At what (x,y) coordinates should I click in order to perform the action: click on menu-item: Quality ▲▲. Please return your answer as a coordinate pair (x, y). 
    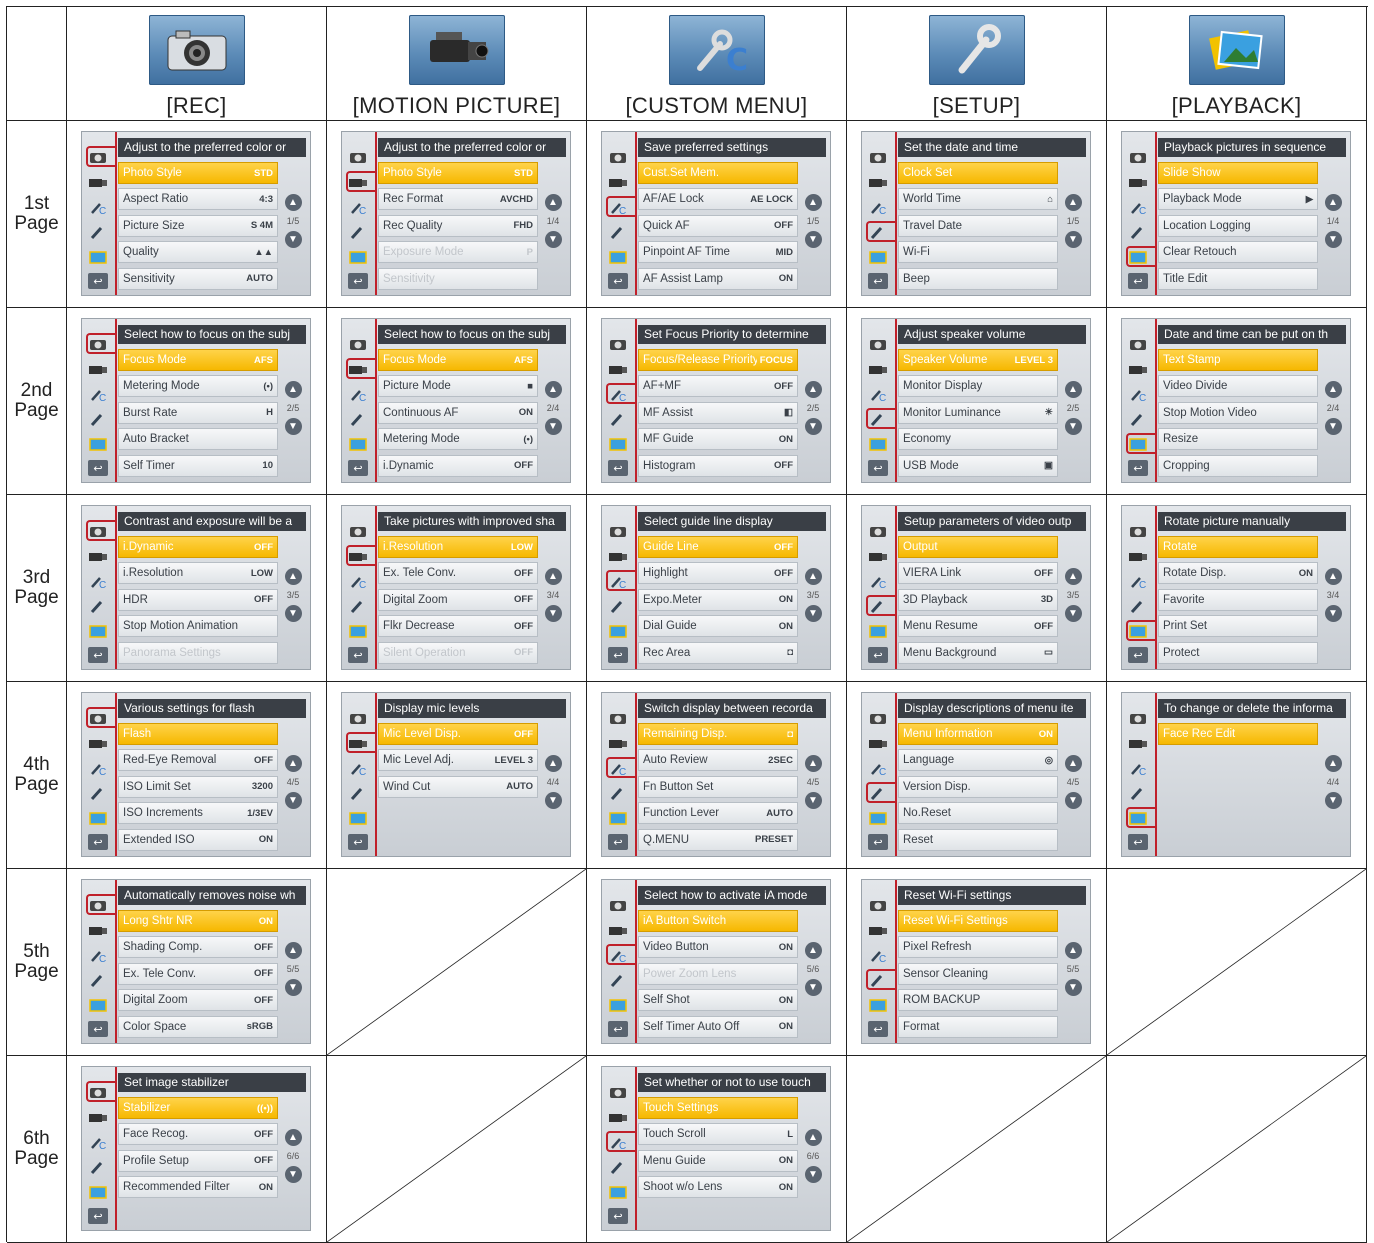
    Looking at the image, I should click on (198, 252).